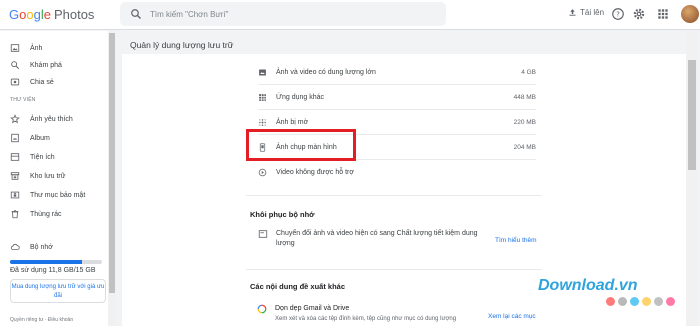  Describe the element at coordinates (397, 122) in the screenshot. I see `list-item-blurry: Ảnh bị mờ 220 MB` at that location.